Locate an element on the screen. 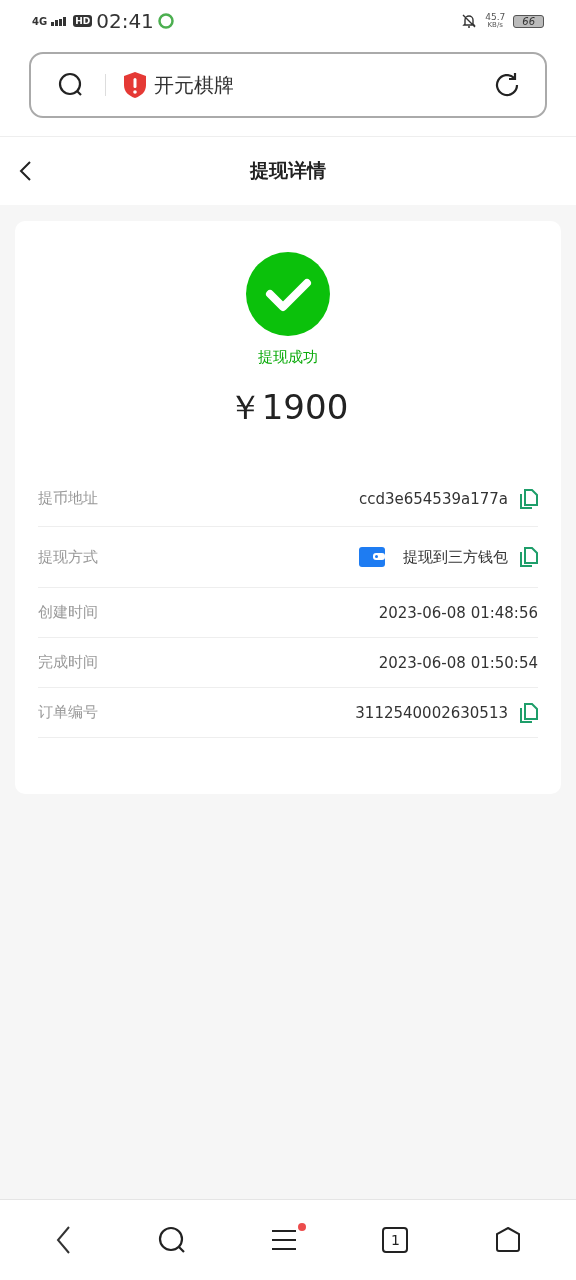 The image size is (576, 1280). bell-off-icon is located at coordinates (469, 21).